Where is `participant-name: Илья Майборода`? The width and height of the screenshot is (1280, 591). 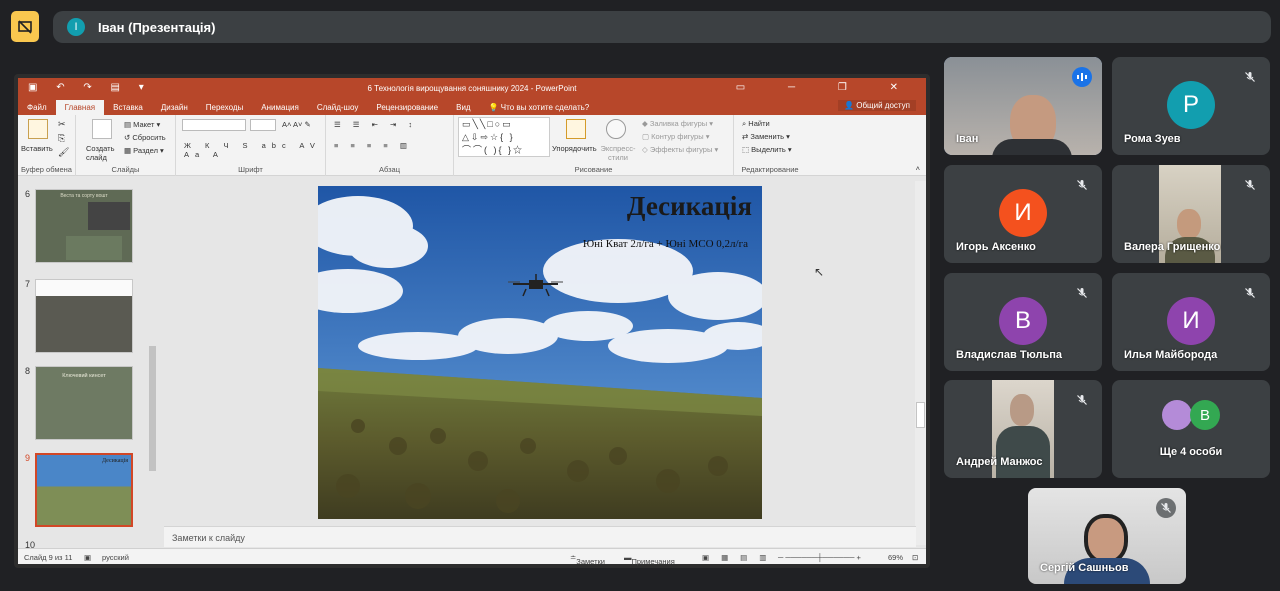
participant-name: Илья Майборода is located at coordinates (1171, 355).